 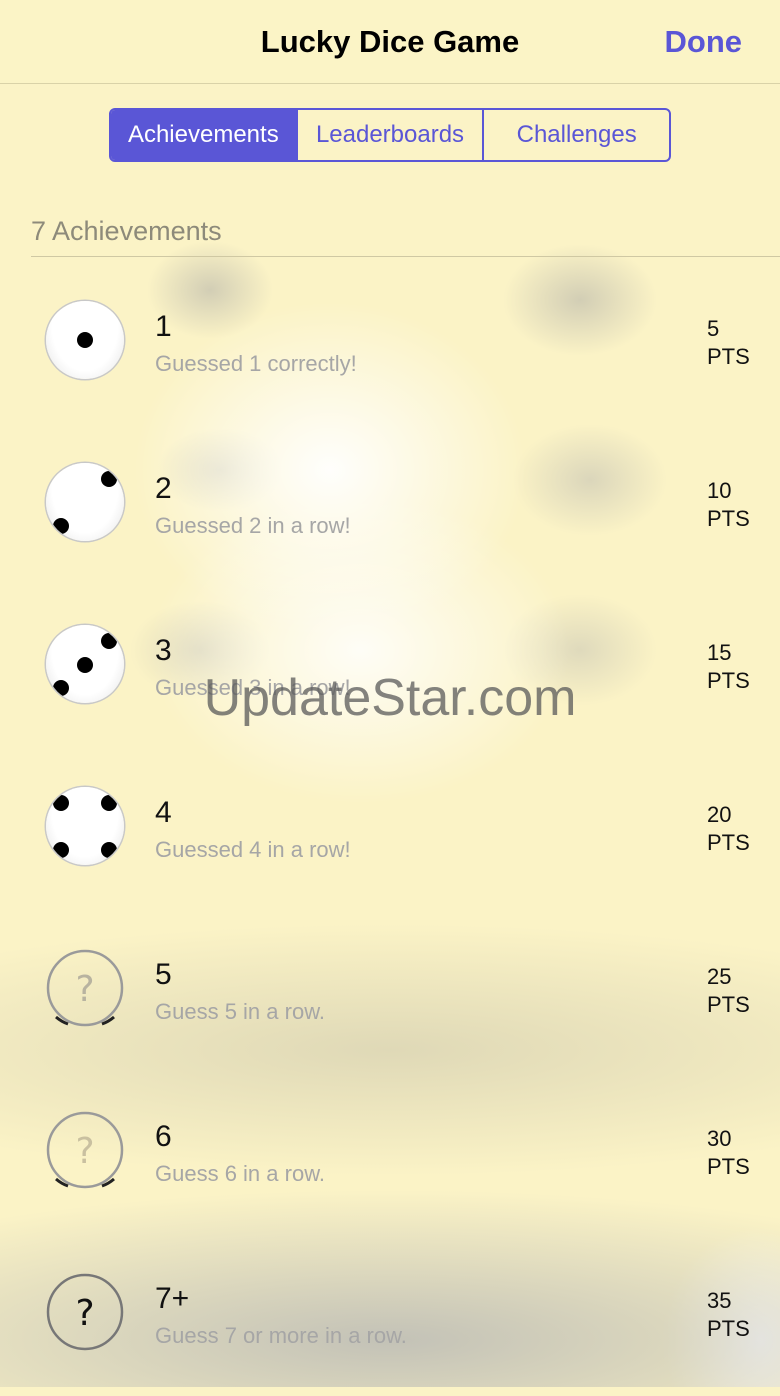 What do you see at coordinates (240, 1173) in the screenshot?
I see `achievement-description: Guess 6 in a row.` at bounding box center [240, 1173].